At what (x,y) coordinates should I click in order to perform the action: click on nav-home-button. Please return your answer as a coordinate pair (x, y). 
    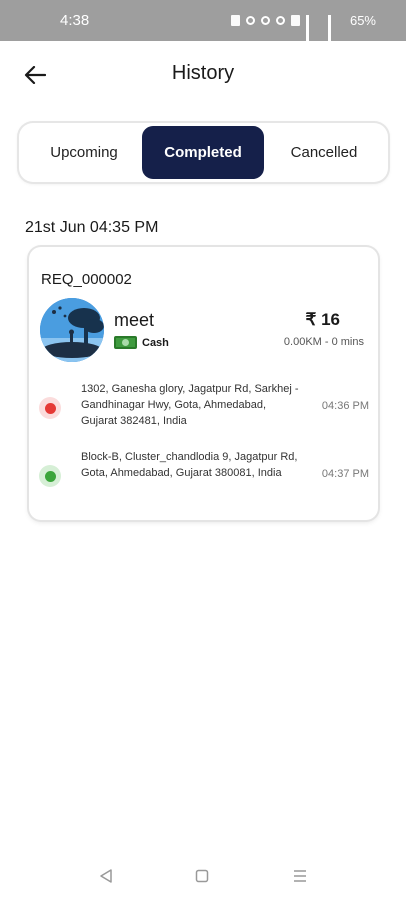
    Looking at the image, I should click on (202, 876).